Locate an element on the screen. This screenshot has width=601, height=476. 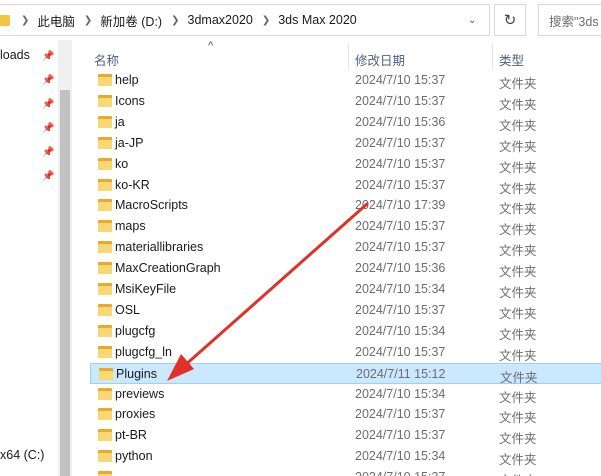
file-name: proxies is located at coordinates (135, 414).